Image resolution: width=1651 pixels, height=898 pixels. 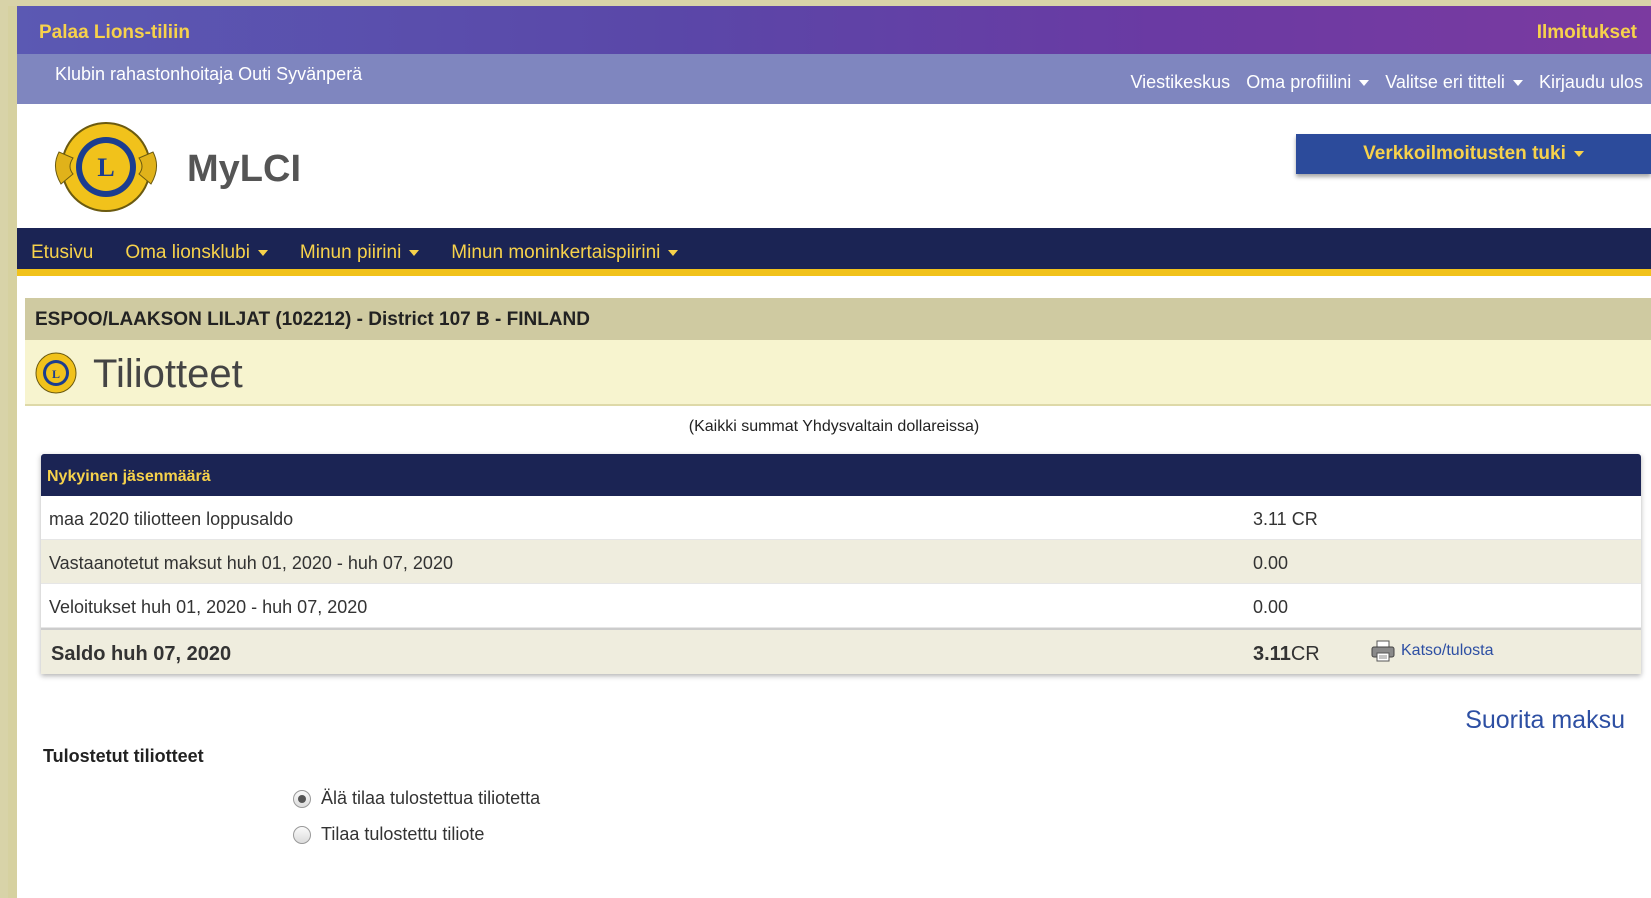 What do you see at coordinates (1464, 153) in the screenshot?
I see `support-label: Verkkoilmoitusten tuki` at bounding box center [1464, 153].